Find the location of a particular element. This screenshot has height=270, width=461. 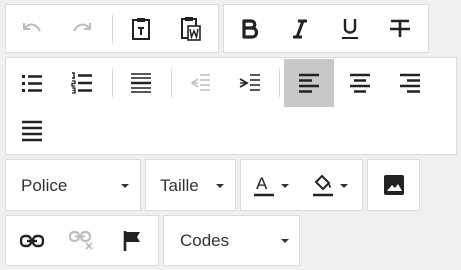

undo-button is located at coordinates (32, 29).